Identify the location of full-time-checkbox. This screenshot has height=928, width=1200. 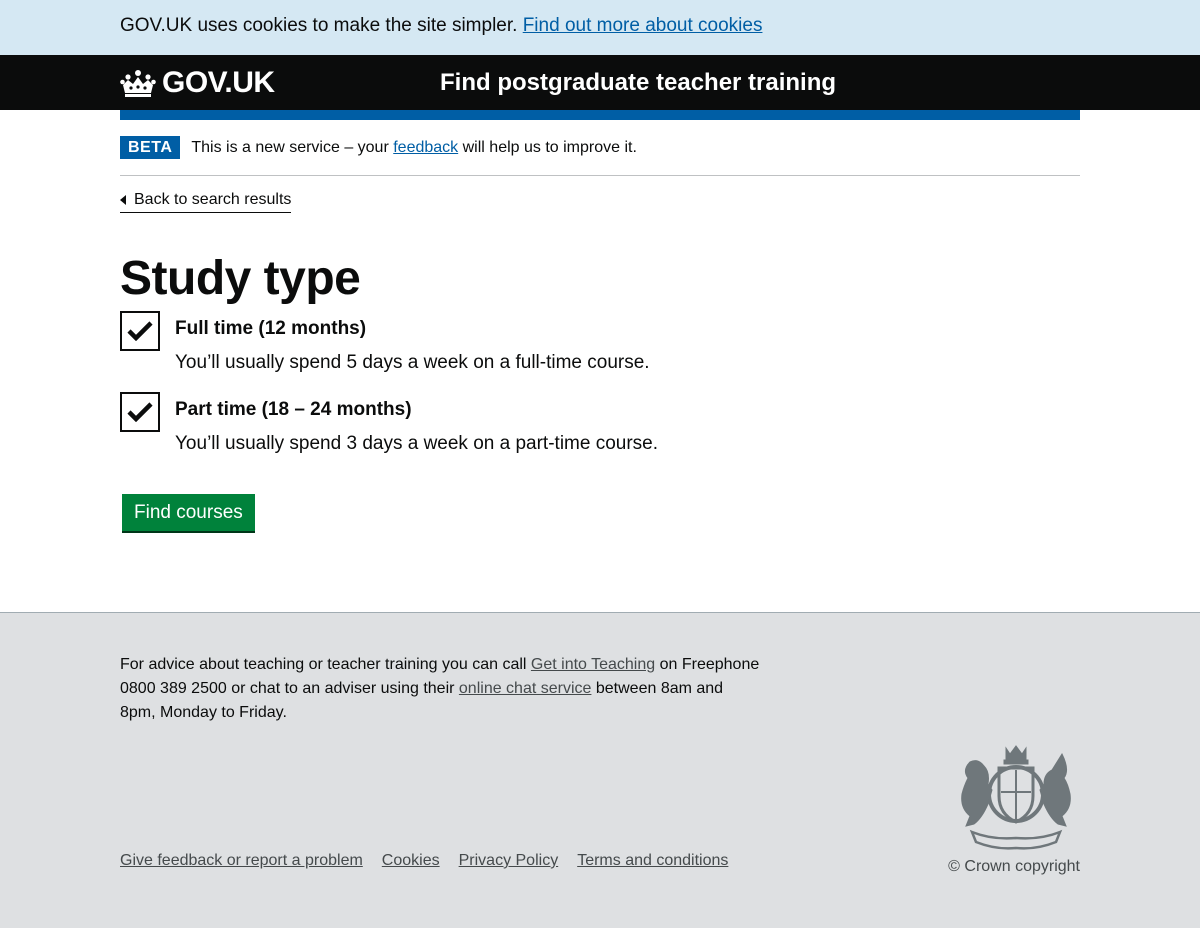
(140, 331).